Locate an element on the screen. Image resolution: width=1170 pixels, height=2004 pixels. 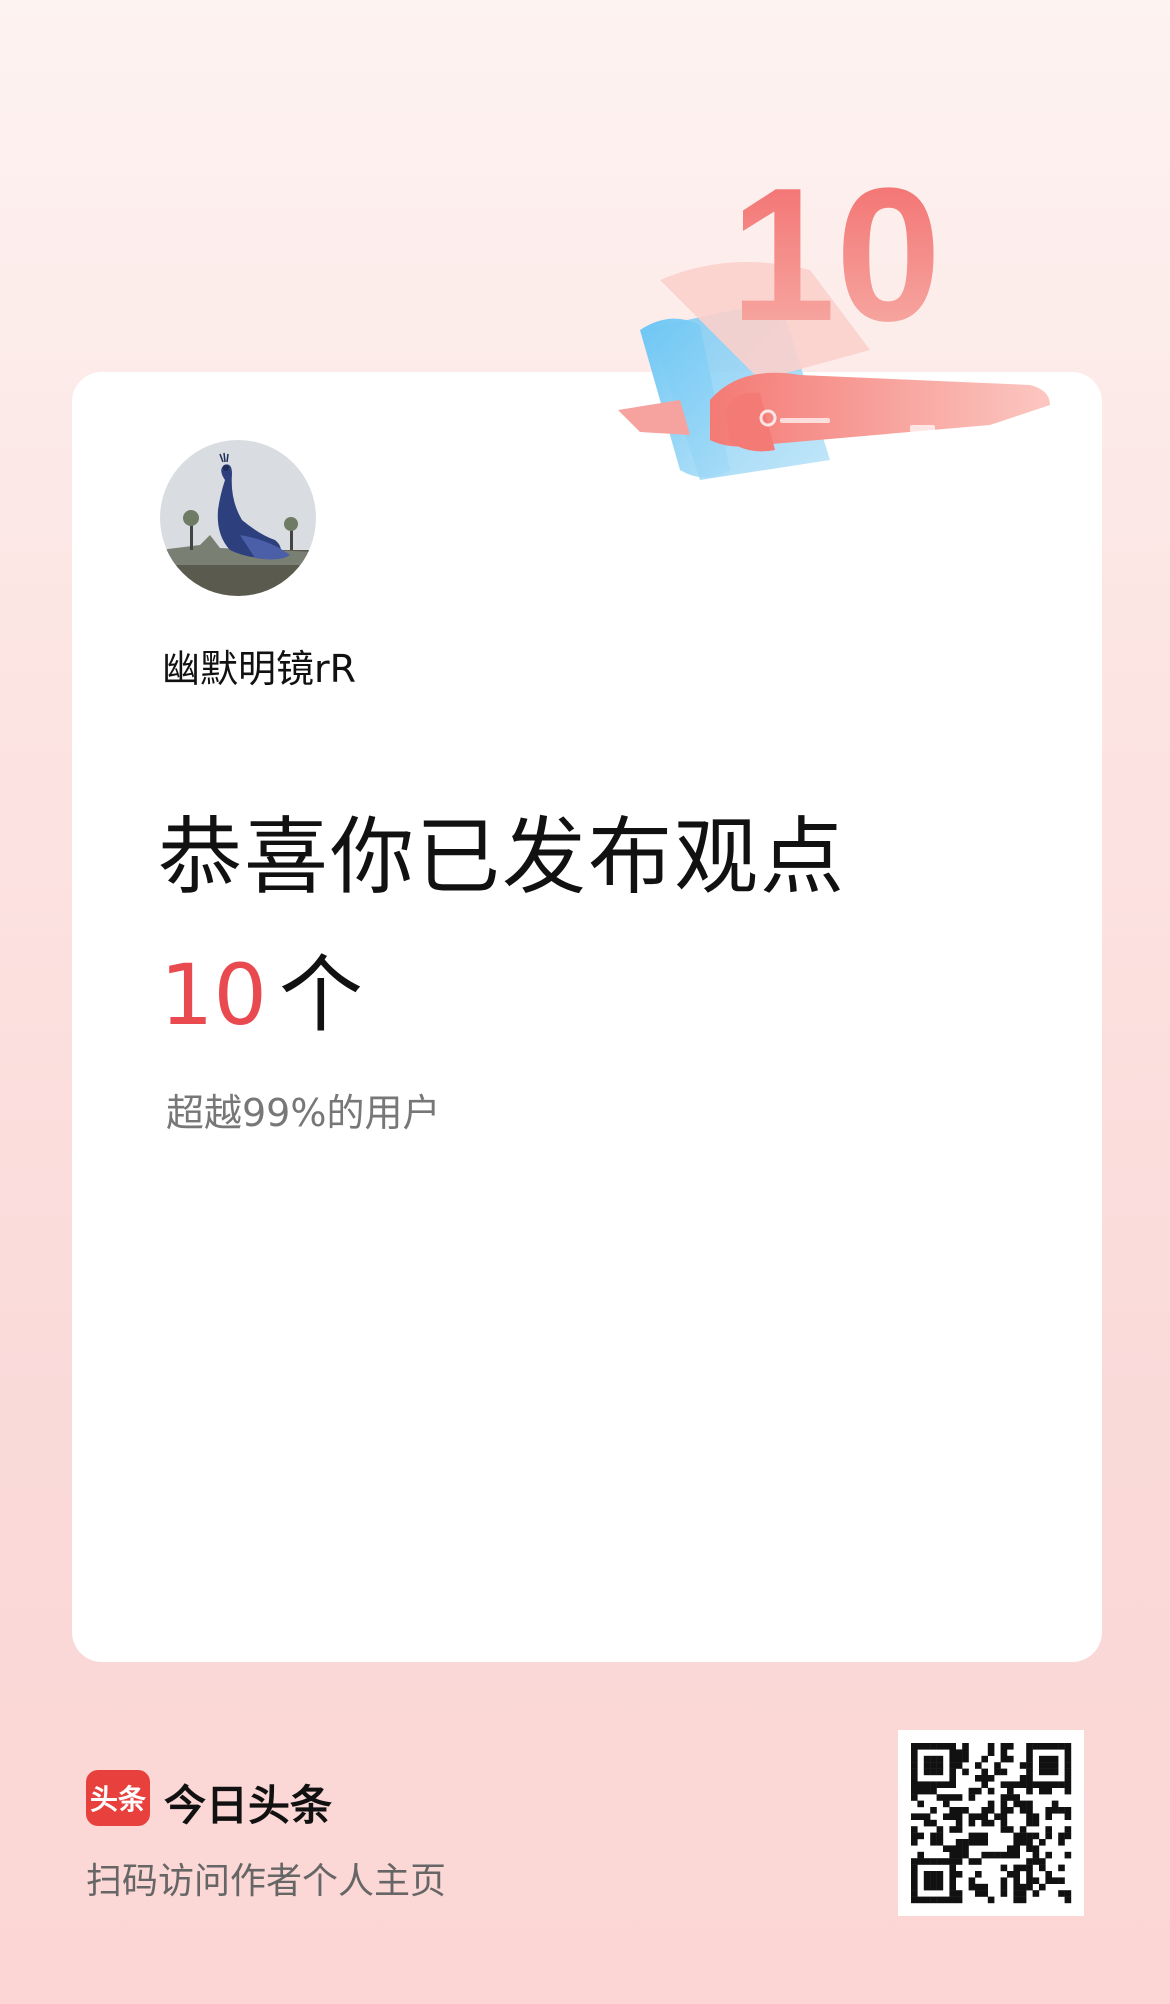
logo-text: 头条 is located at coordinates (117, 1799).